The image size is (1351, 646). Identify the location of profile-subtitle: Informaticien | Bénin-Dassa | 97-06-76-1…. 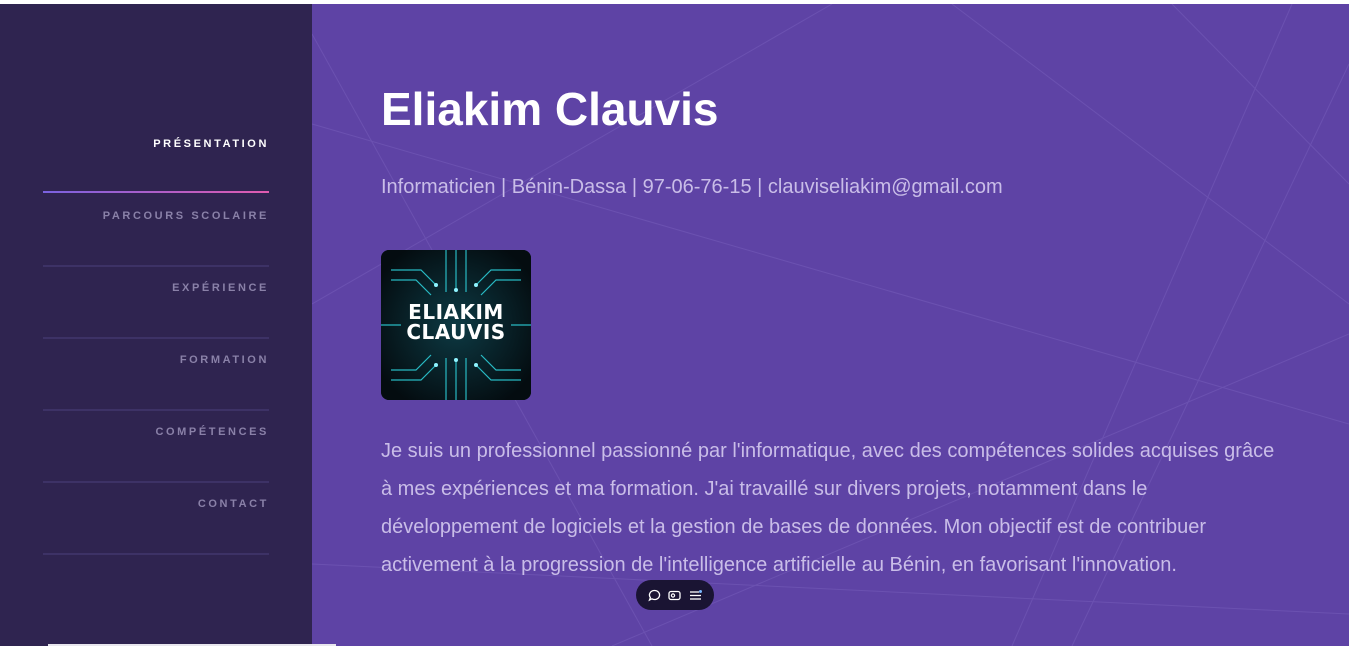
(692, 187).